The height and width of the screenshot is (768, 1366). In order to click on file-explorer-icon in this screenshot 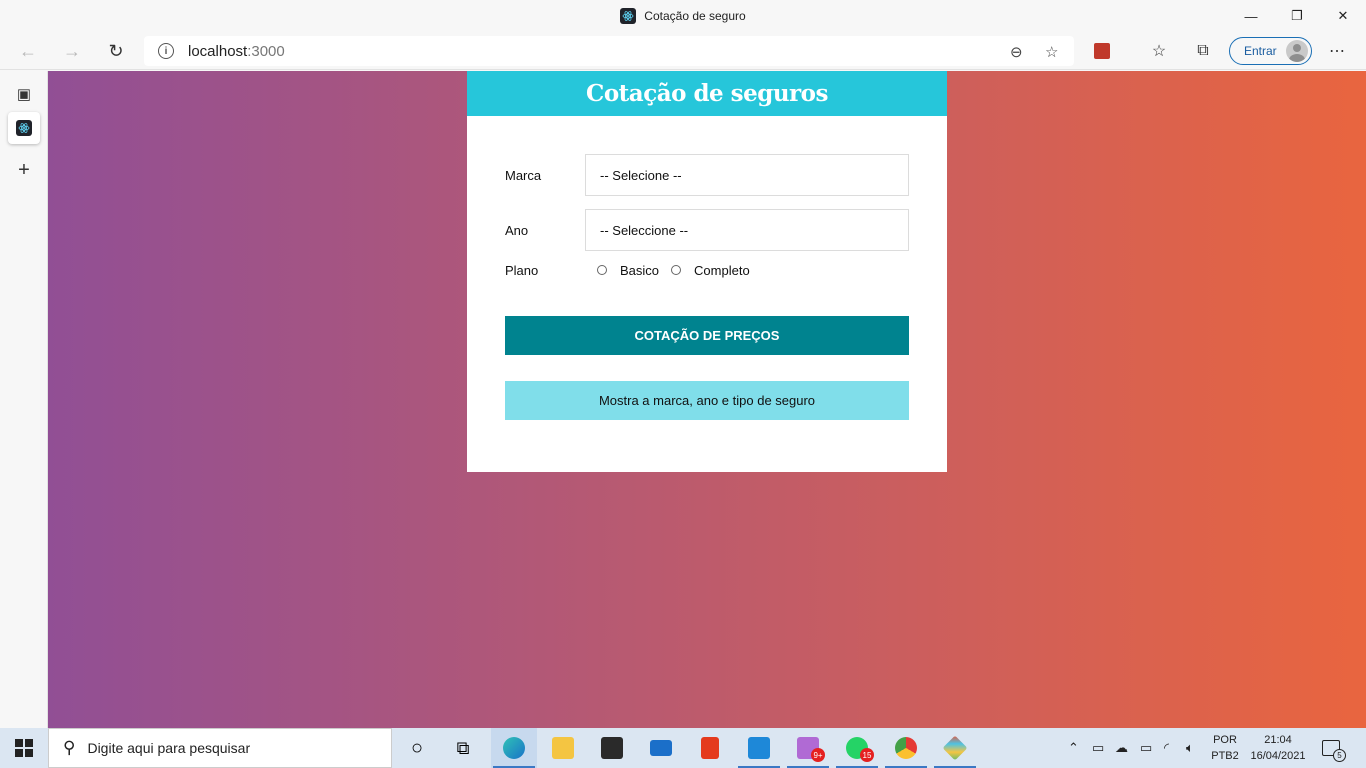, I will do `click(563, 748)`.